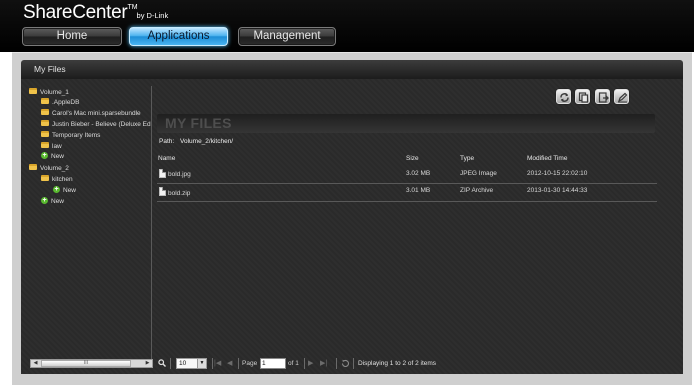 This screenshot has width=694, height=385. I want to click on brand-trademark: TM, so click(132, 7).